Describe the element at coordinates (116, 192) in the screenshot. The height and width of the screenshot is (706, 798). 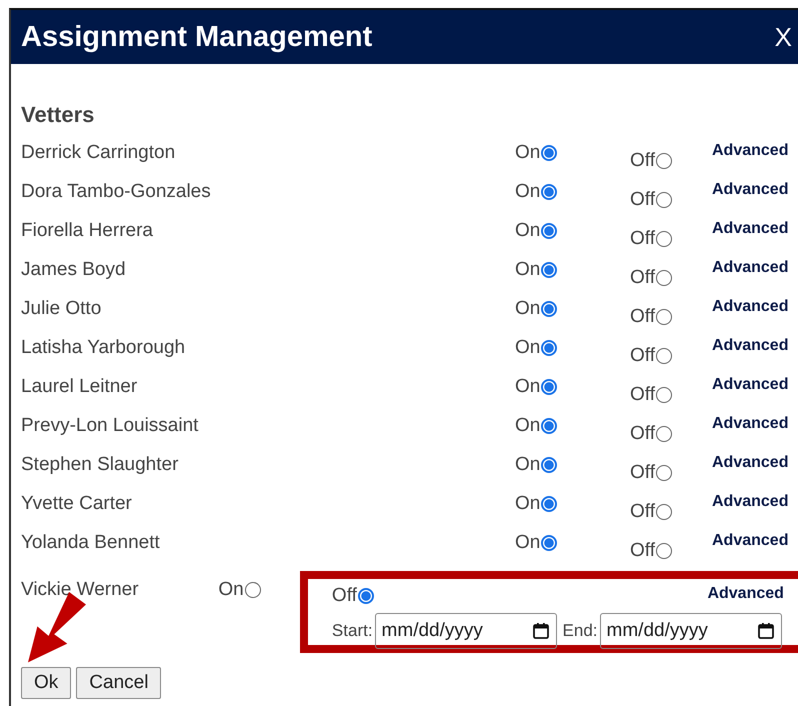
I see `vetter-name: Dora Tambo-Gonzales` at that location.